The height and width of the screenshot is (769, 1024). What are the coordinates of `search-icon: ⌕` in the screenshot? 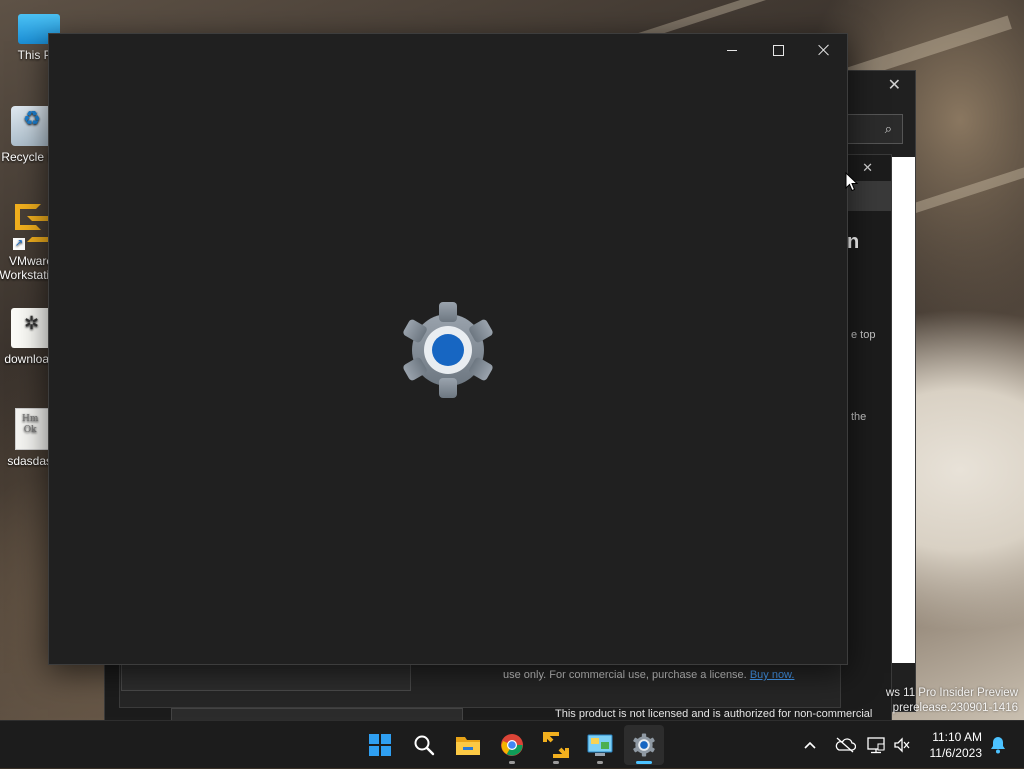 It's located at (888, 128).